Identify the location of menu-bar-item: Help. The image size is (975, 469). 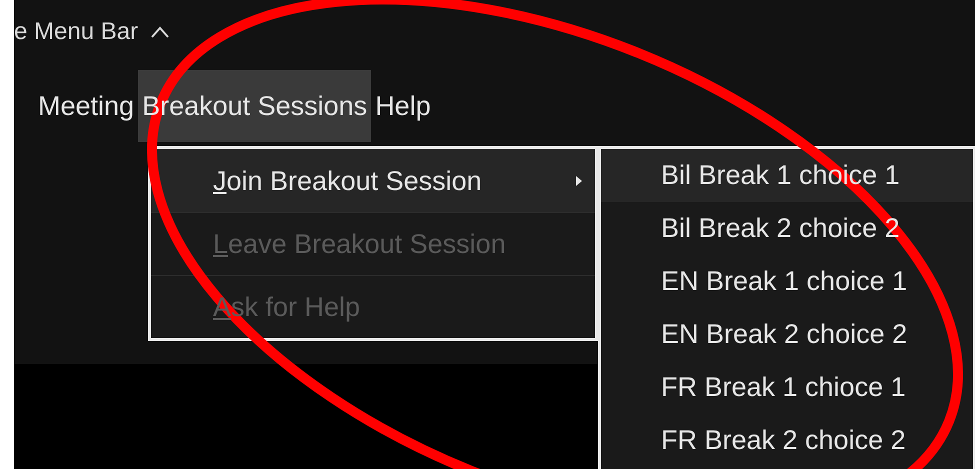
(403, 106).